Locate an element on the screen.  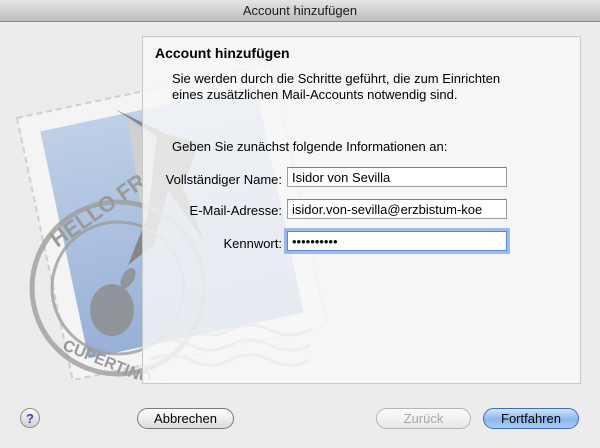
full-name-label: Vollständiger Name: is located at coordinates (223, 179).